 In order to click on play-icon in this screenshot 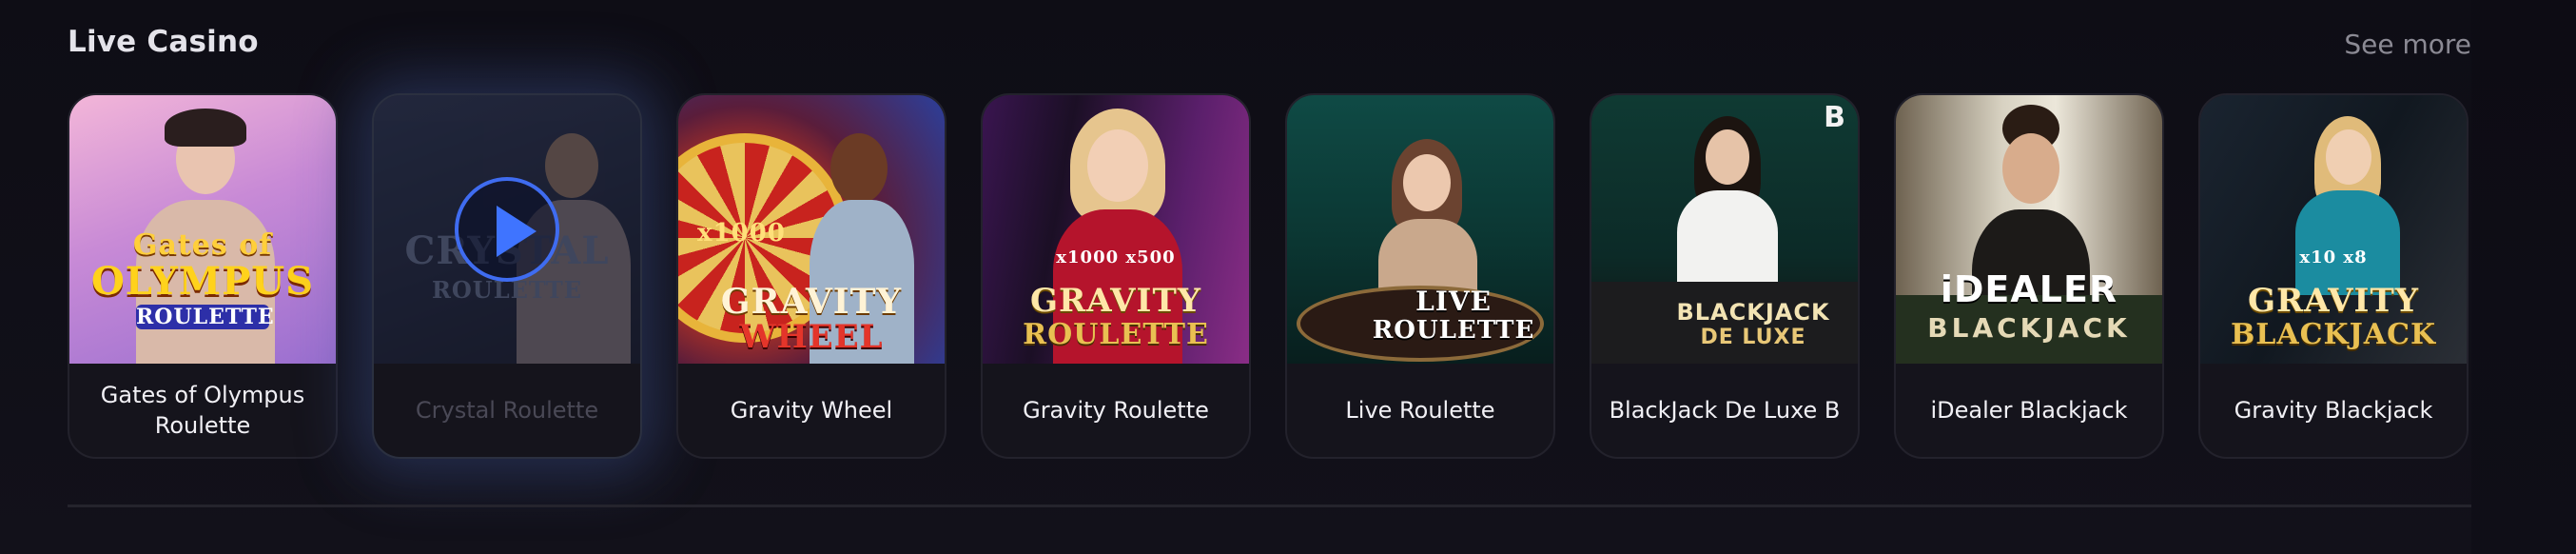, I will do `click(507, 229)`.